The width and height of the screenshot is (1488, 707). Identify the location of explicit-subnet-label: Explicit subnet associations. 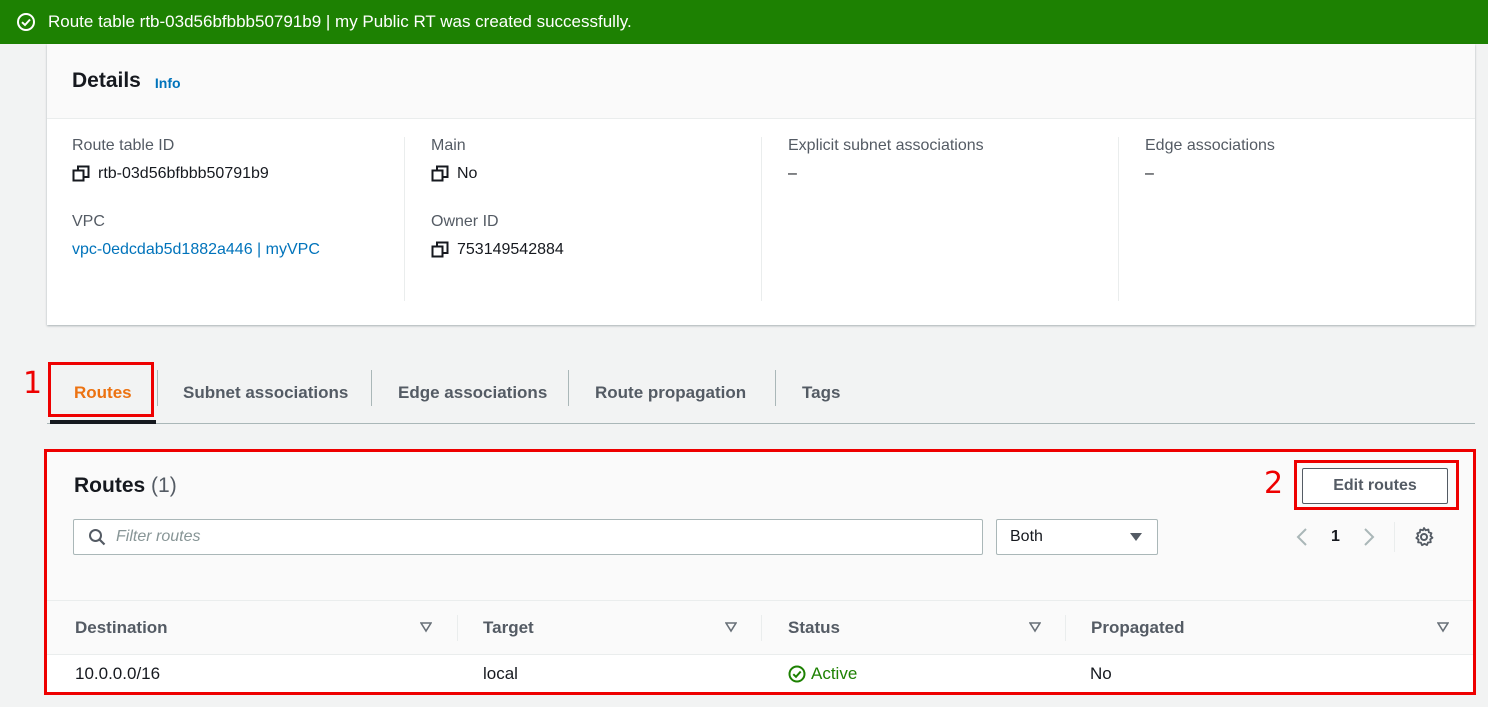
(886, 145).